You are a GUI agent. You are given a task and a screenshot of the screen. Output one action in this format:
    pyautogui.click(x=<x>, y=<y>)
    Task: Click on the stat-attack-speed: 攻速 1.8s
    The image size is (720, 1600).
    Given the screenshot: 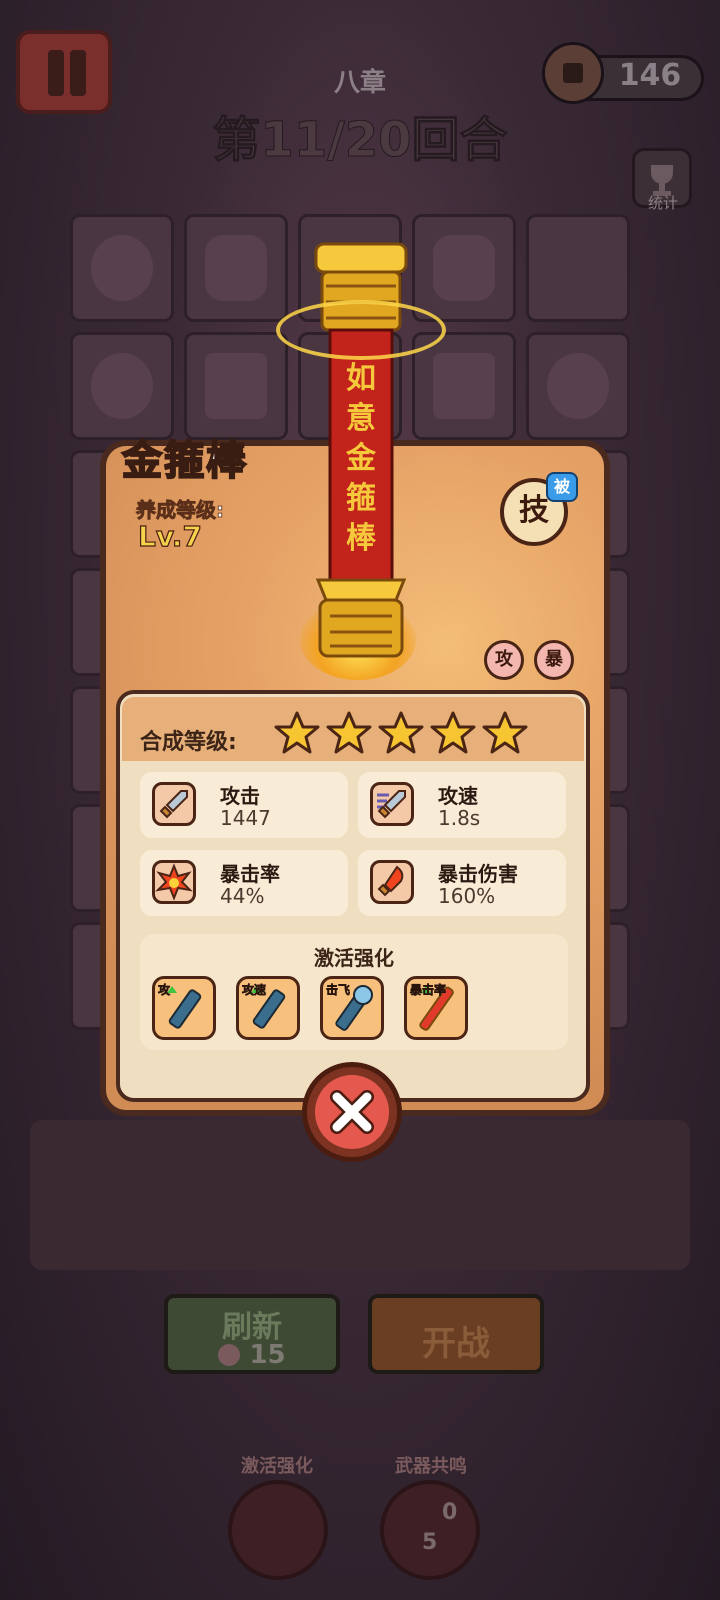 What is the action you would take?
    pyautogui.click(x=462, y=805)
    